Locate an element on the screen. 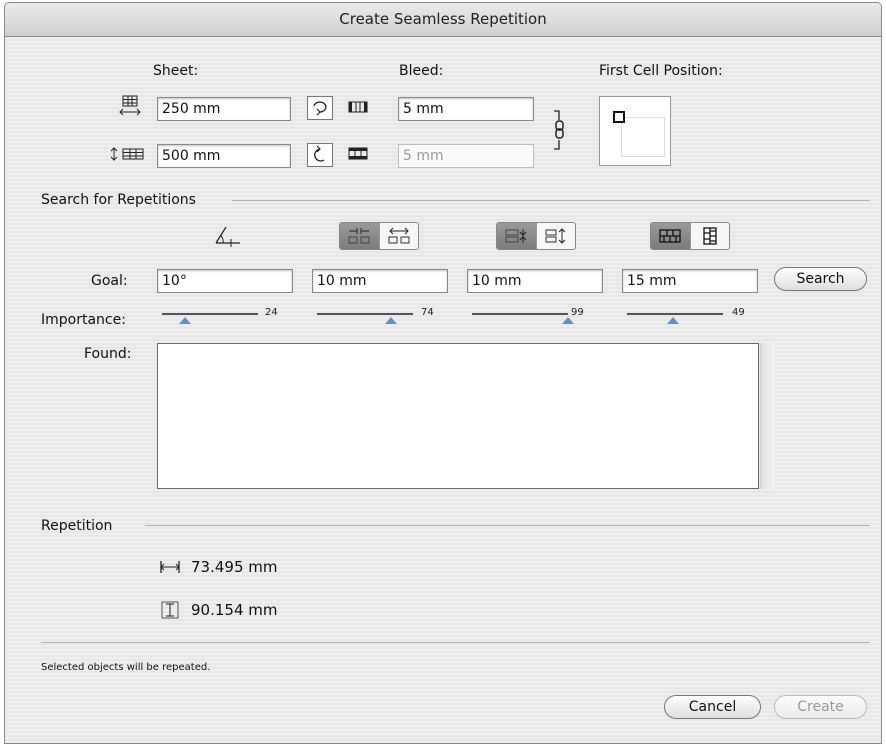 The image size is (886, 746). importance-thumb-spacing is located at coordinates (673, 320).